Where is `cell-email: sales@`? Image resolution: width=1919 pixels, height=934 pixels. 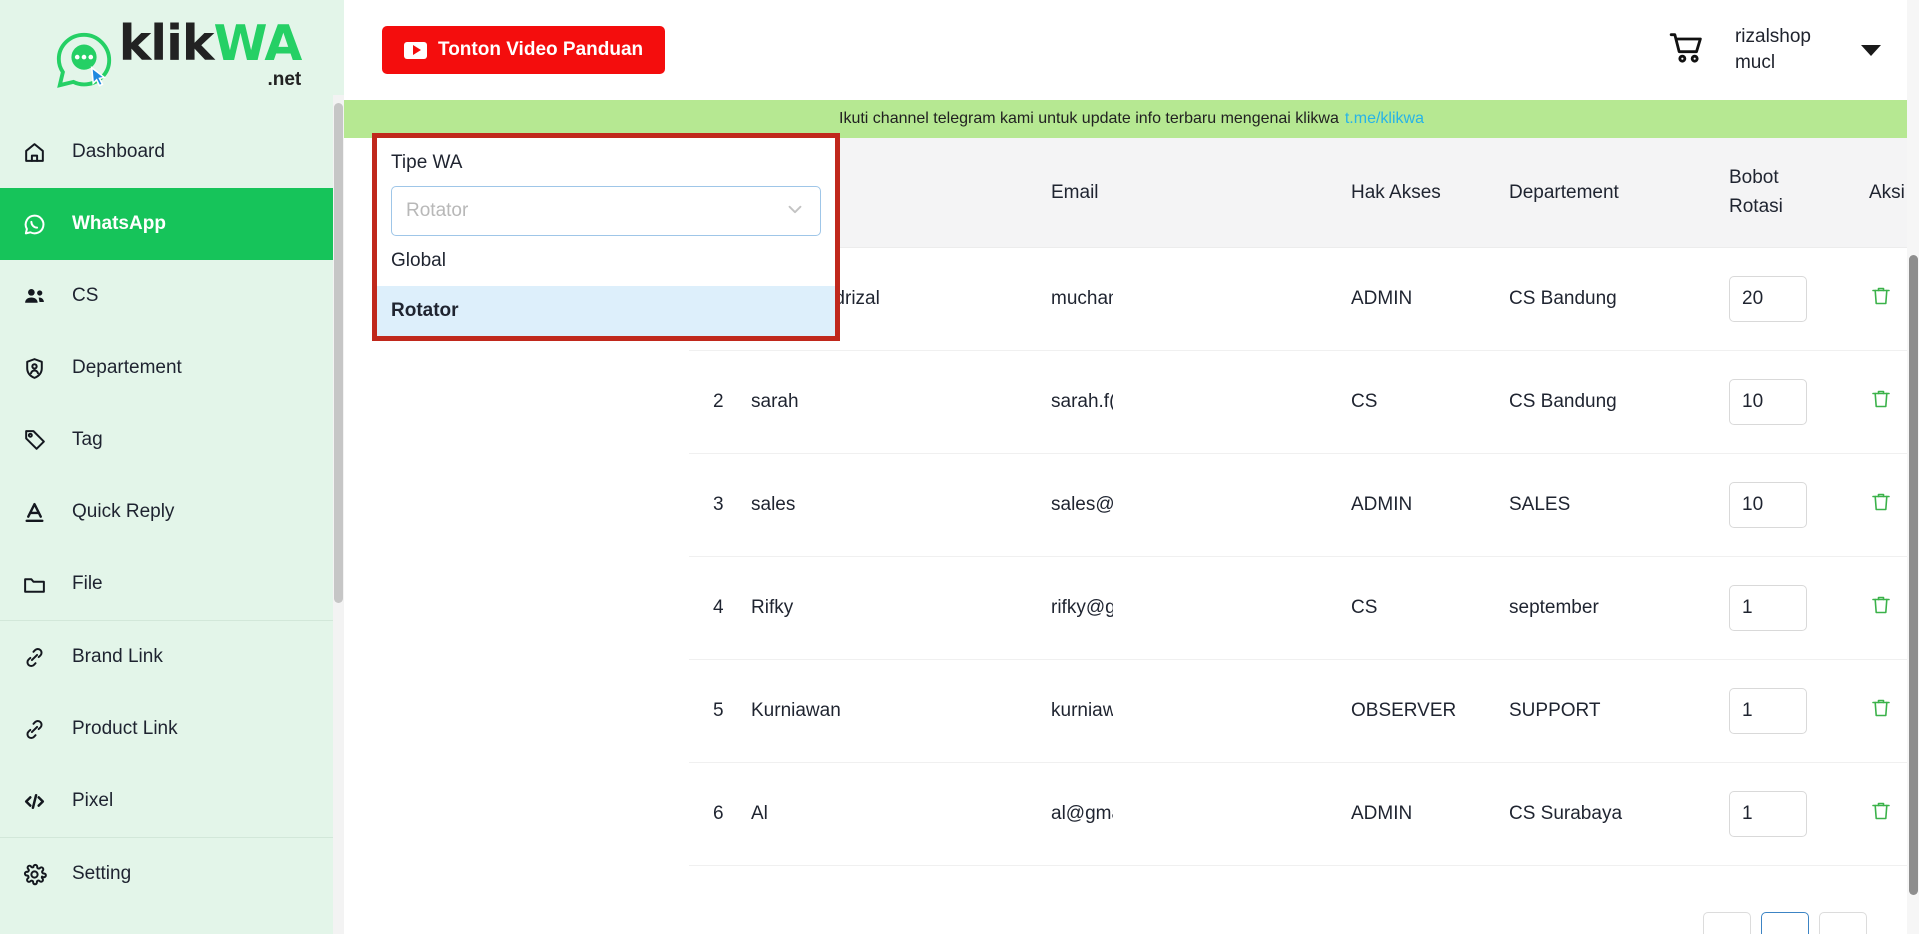 cell-email: sales@ is located at coordinates (1201, 505).